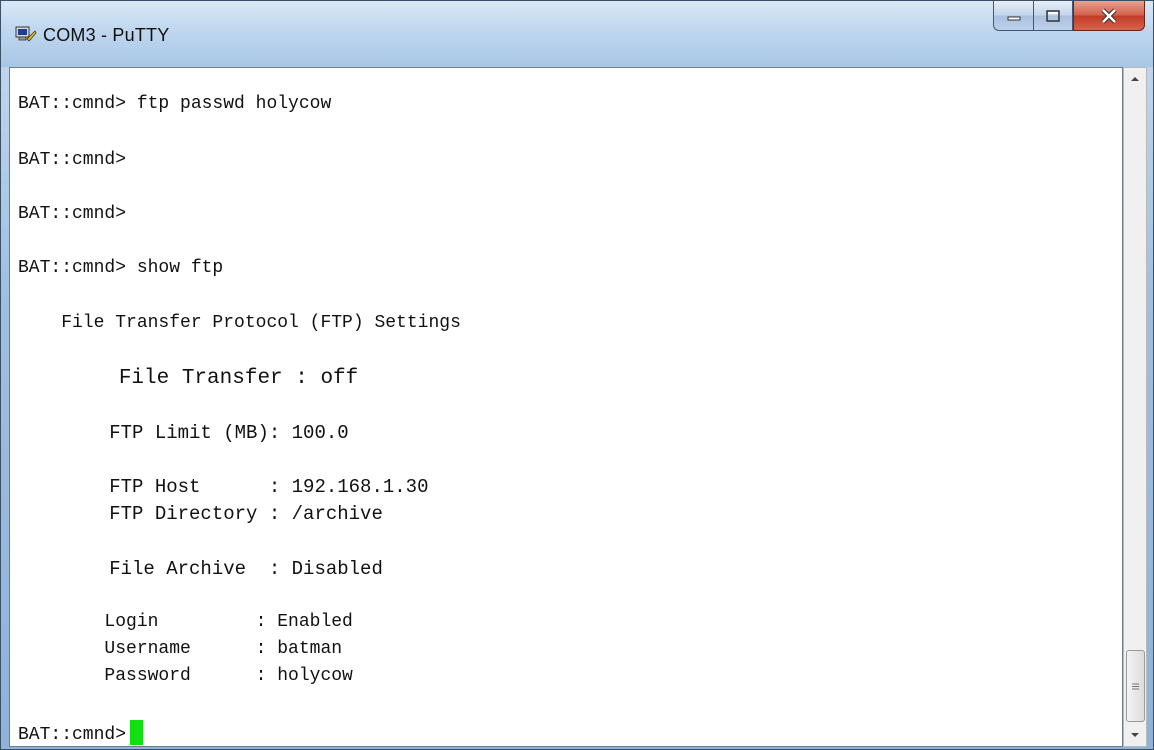 The image size is (1154, 750). What do you see at coordinates (72, 735) in the screenshot?
I see `prompt-text: BAT::cmnd>` at bounding box center [72, 735].